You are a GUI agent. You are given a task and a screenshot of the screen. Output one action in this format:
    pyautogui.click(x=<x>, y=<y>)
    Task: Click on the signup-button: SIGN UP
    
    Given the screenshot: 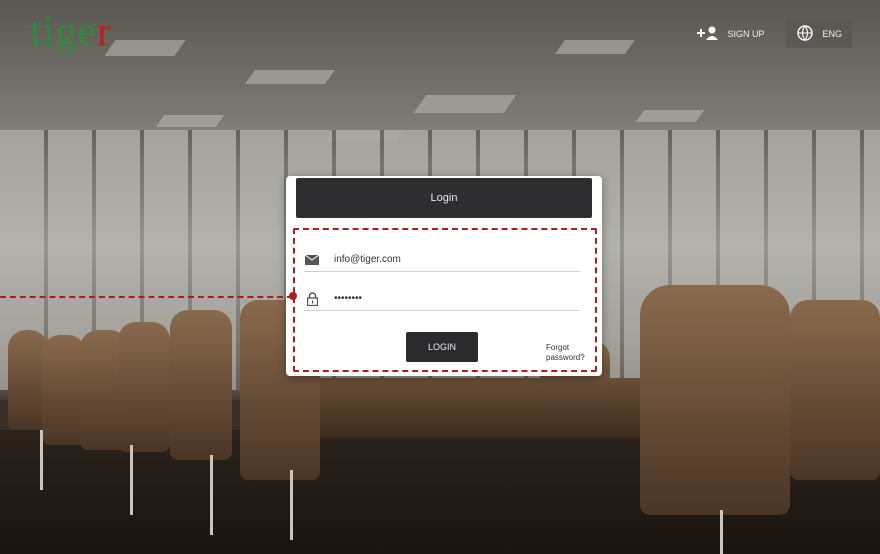 What is the action you would take?
    pyautogui.click(x=730, y=34)
    